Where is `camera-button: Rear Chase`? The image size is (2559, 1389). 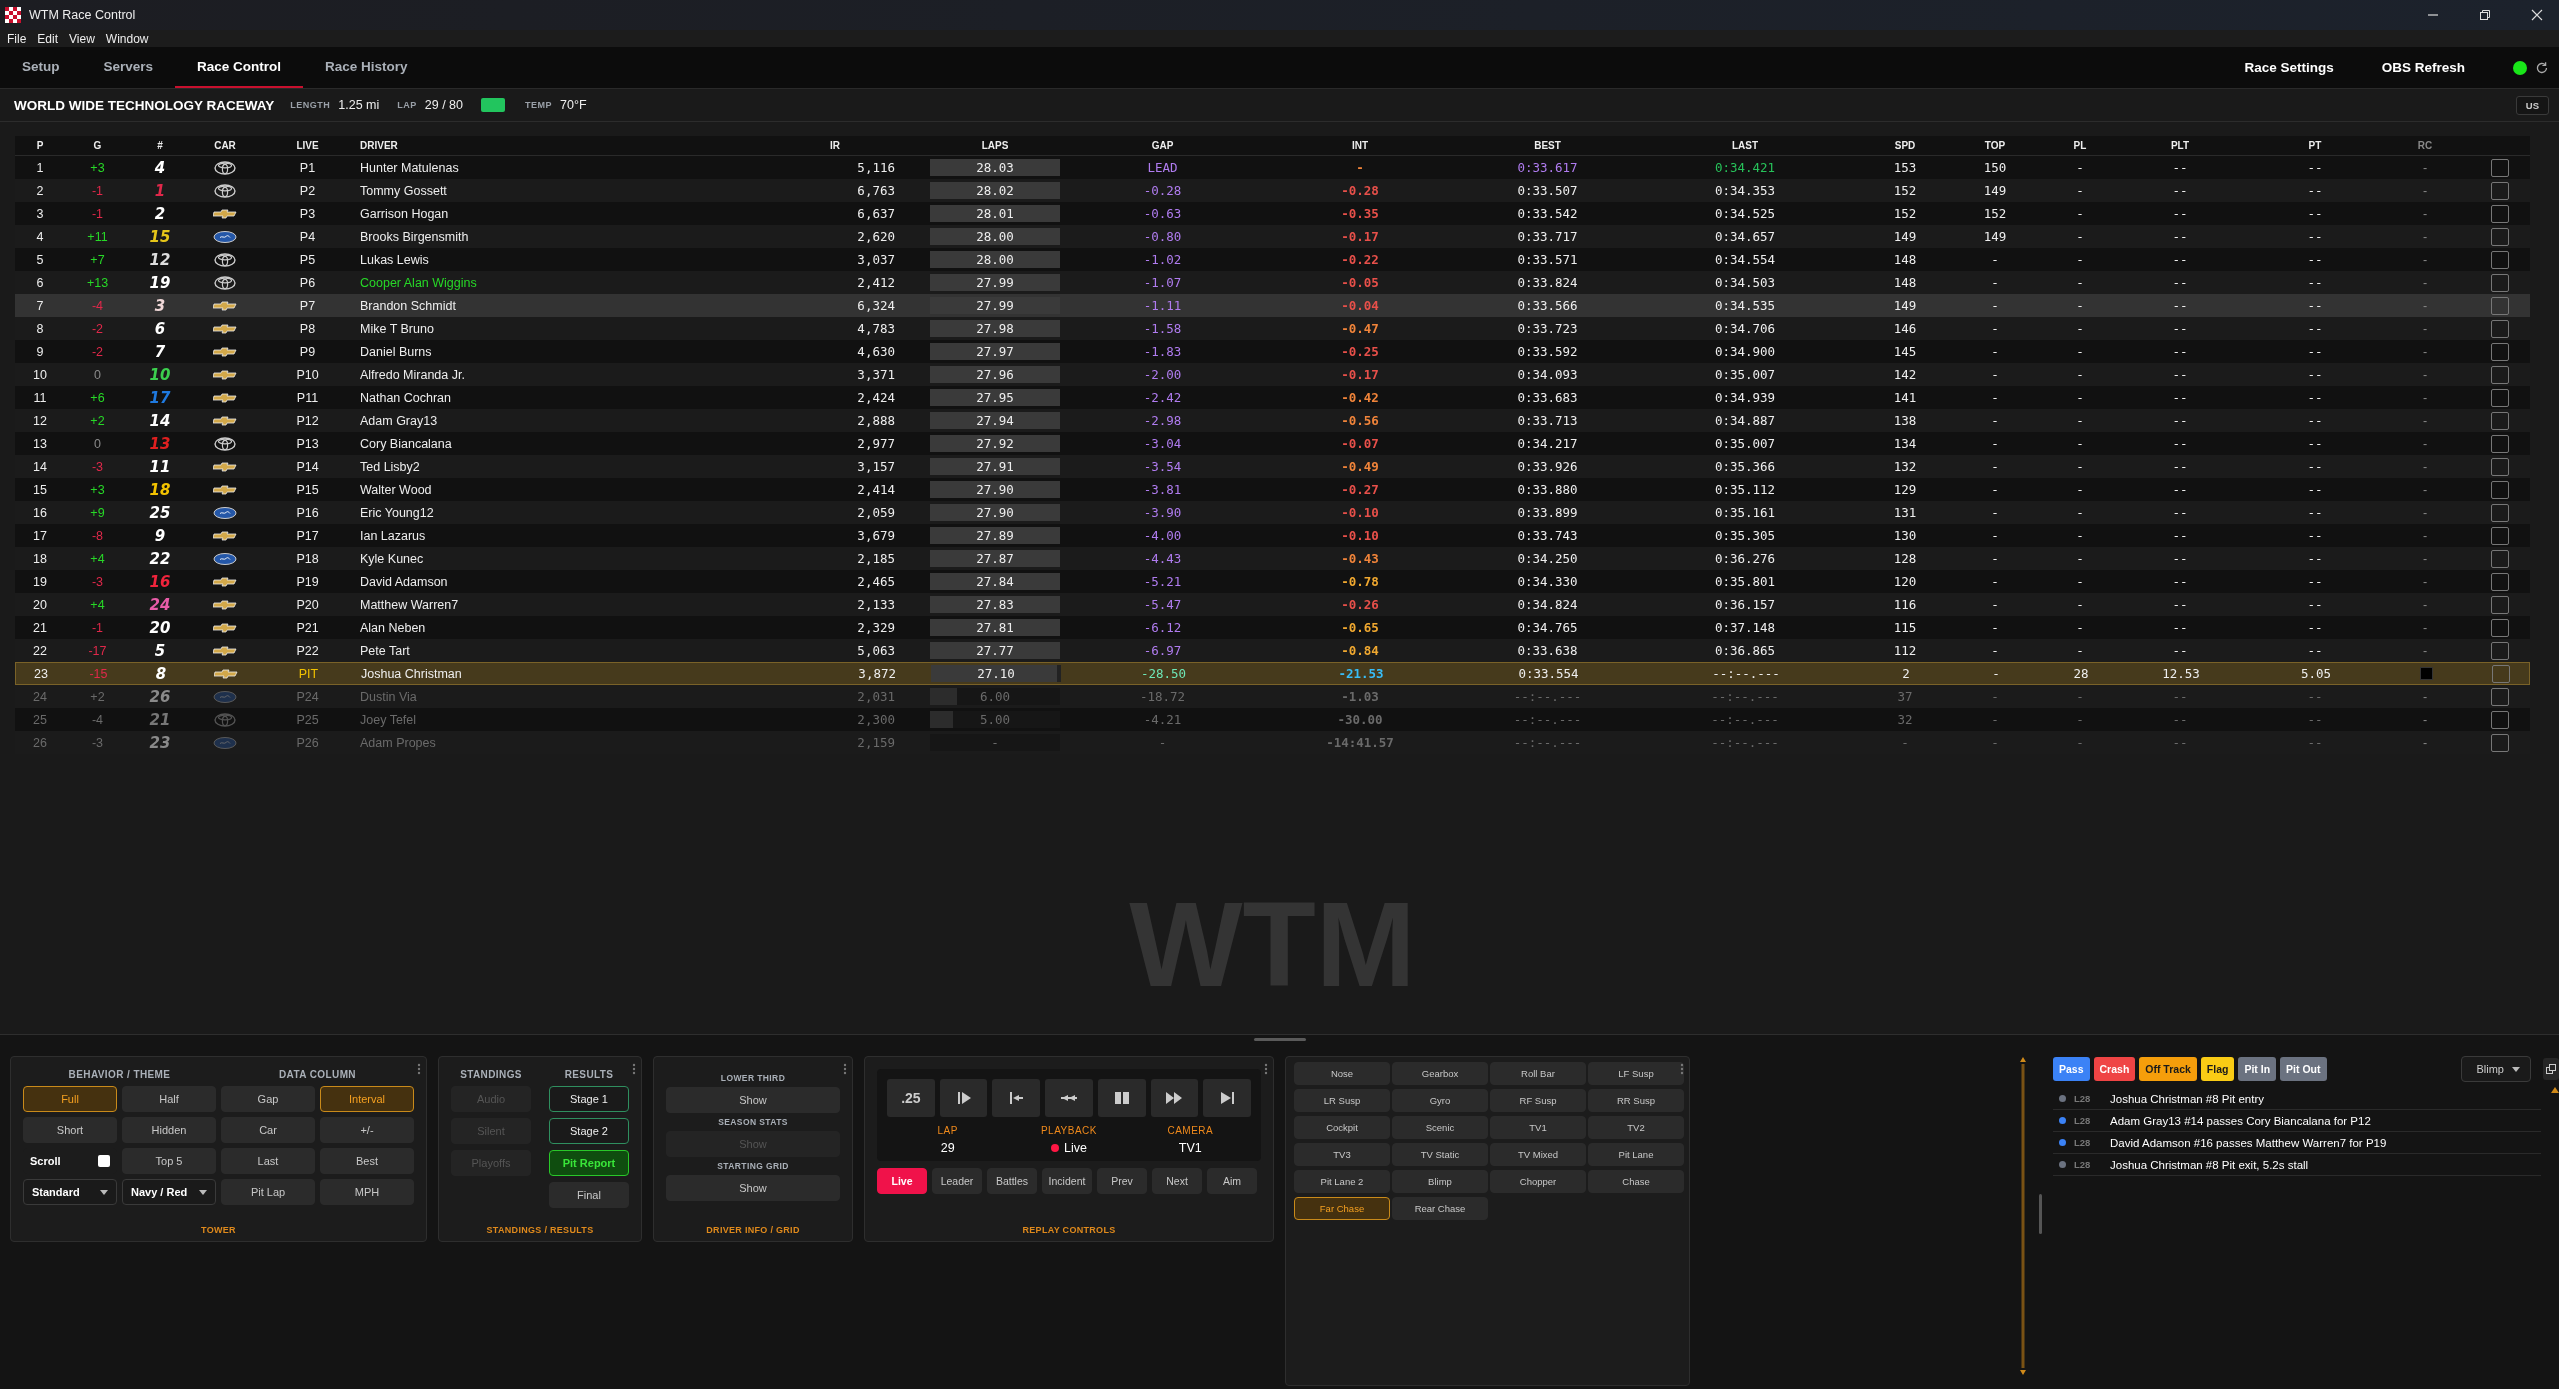
camera-button: Rear Chase is located at coordinates (1440, 1208).